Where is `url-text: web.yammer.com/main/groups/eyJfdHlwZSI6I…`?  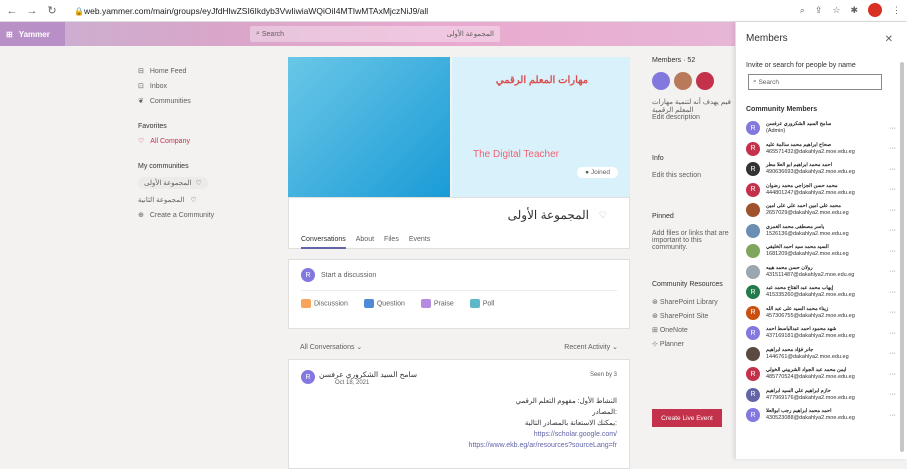
url-text: web.yammer.com/main/groups/eyJfdHlwZSI6I… is located at coordinates (256, 11).